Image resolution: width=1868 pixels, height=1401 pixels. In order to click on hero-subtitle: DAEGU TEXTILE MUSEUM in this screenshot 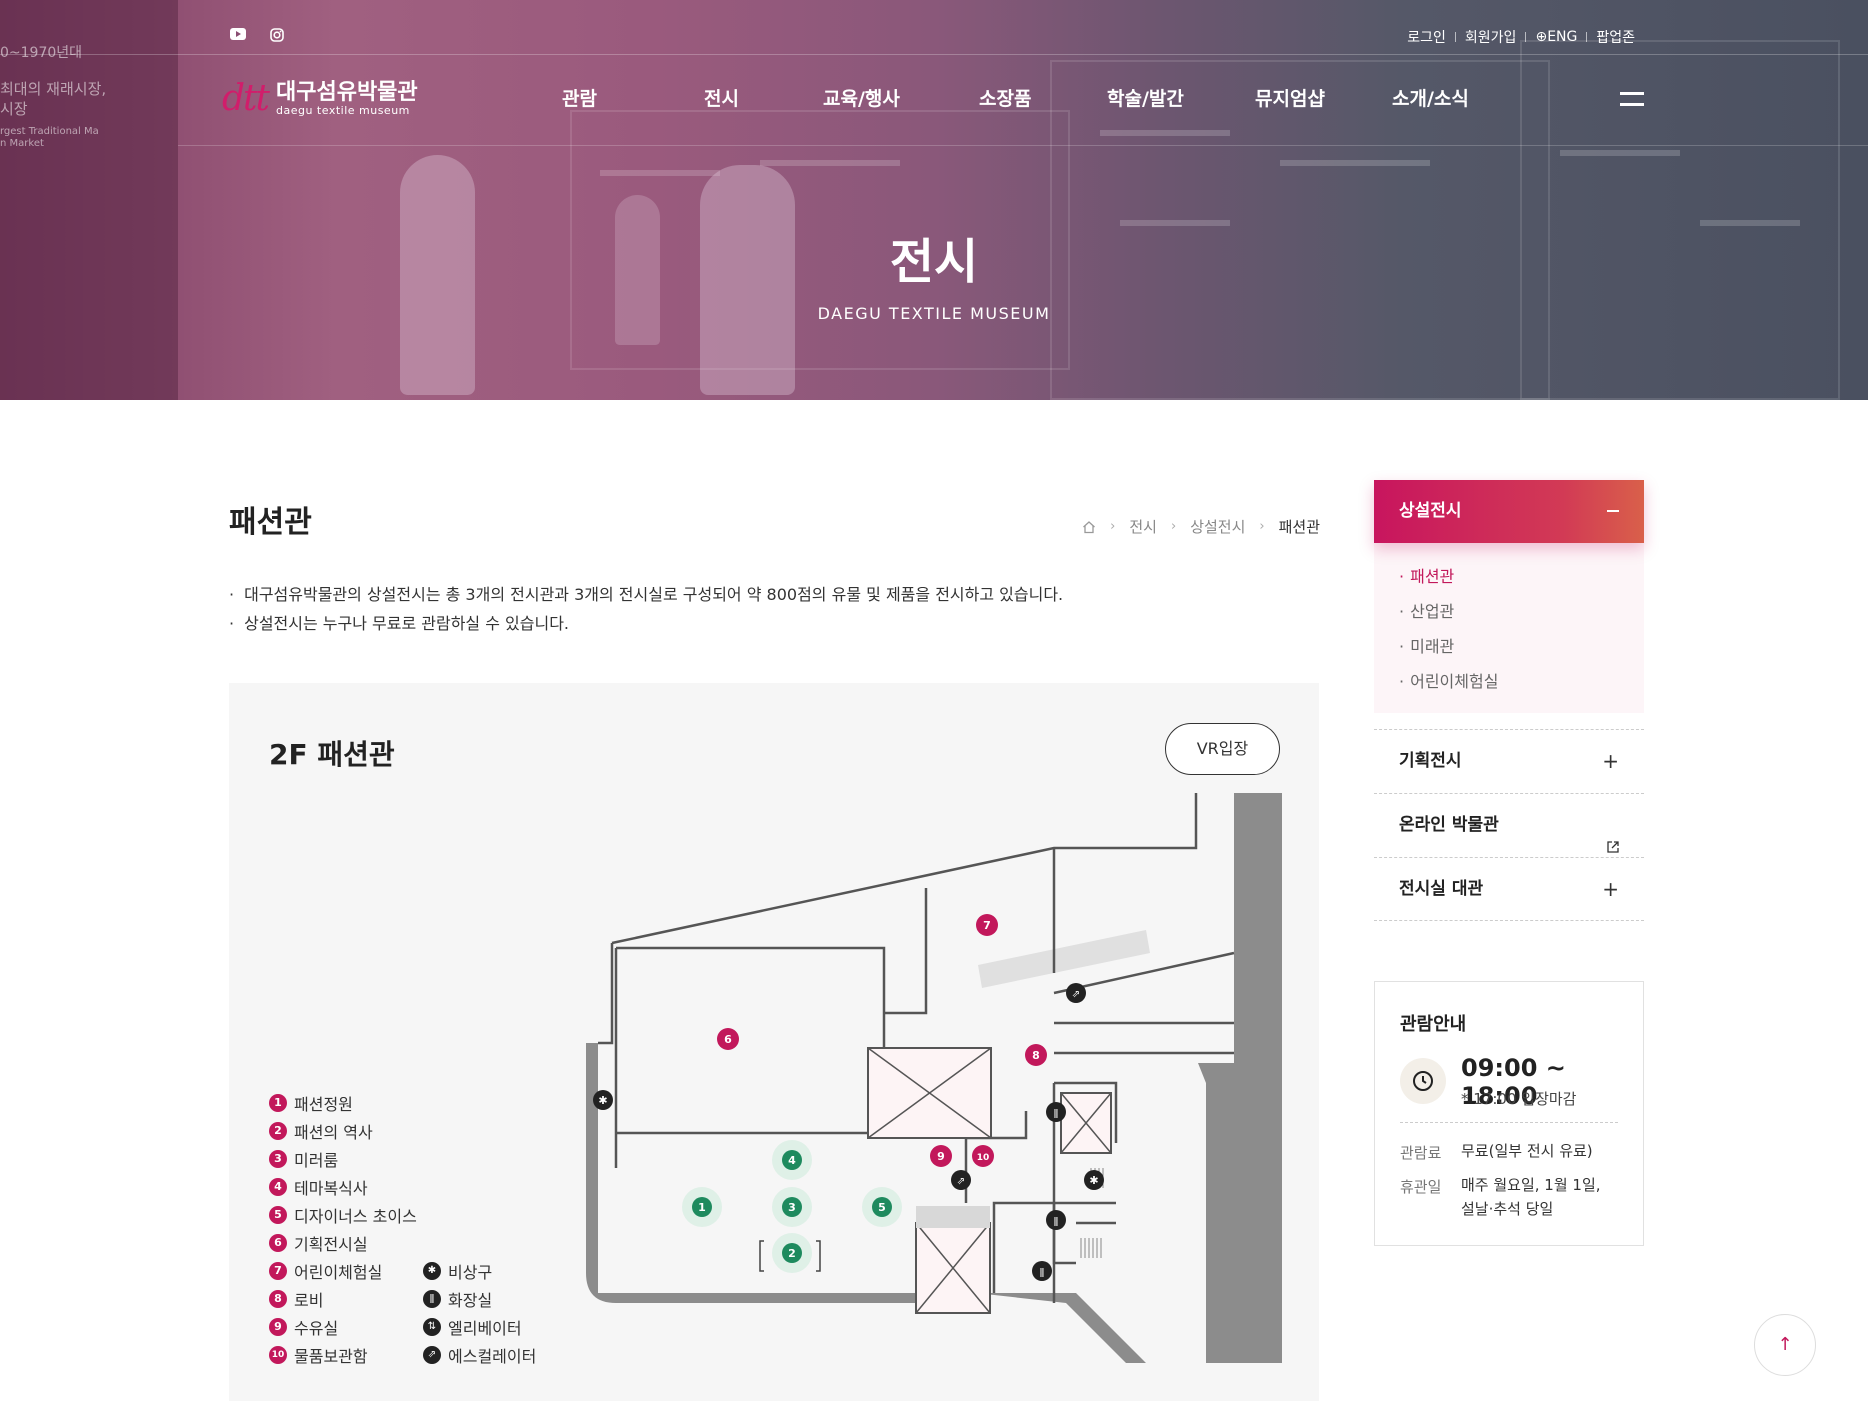, I will do `click(934, 313)`.